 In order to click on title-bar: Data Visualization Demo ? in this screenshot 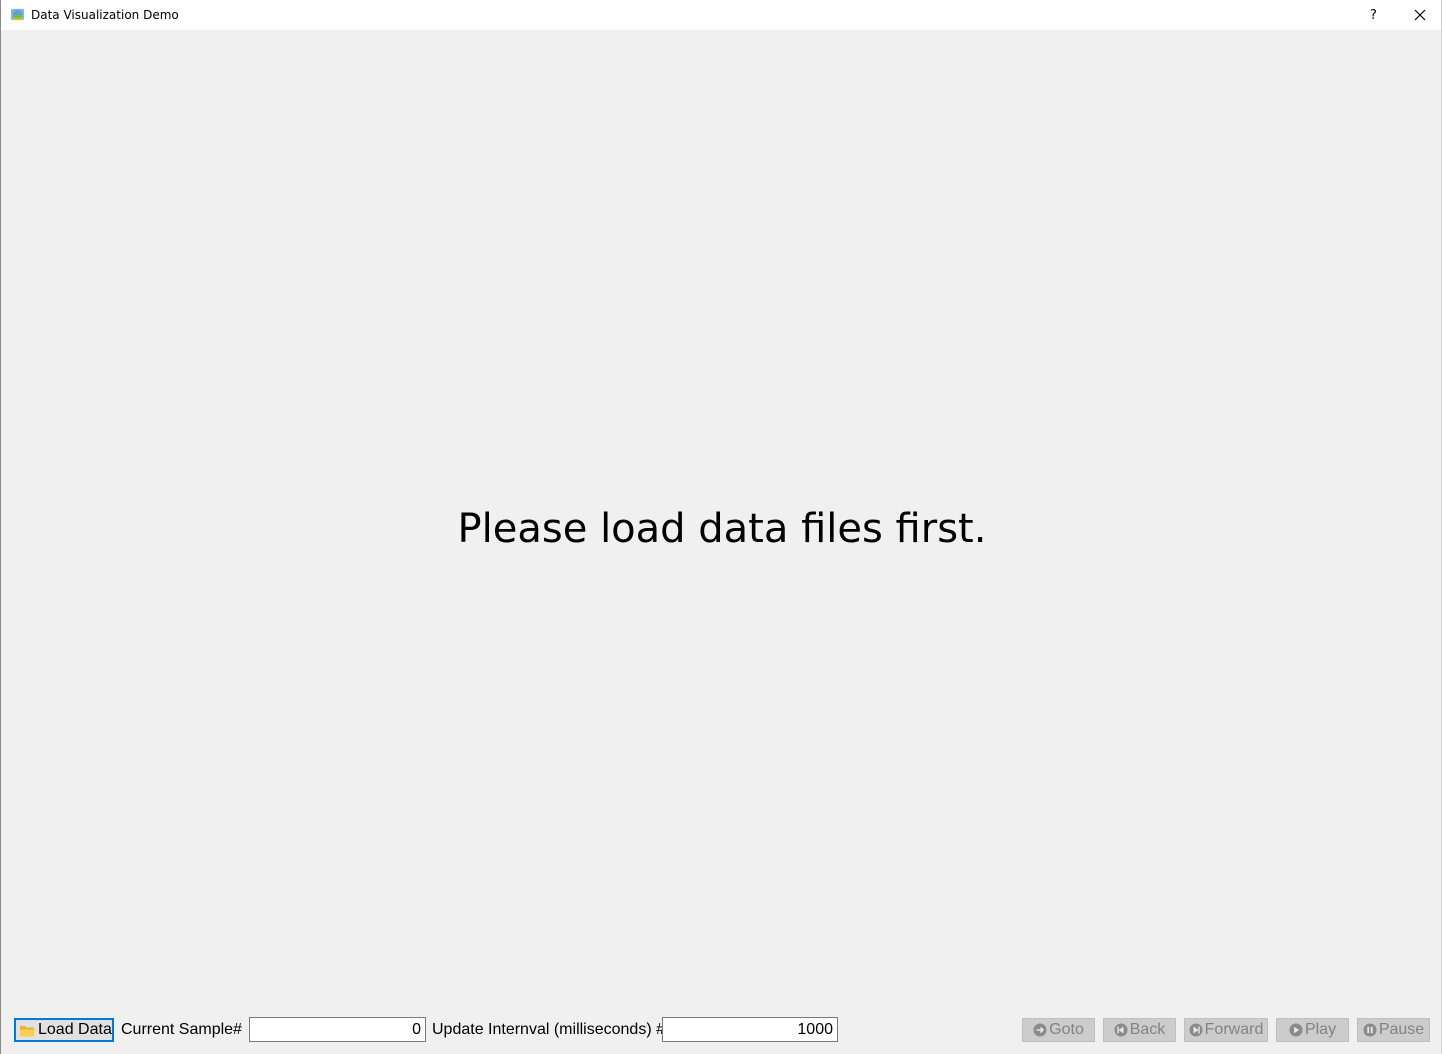, I will do `click(721, 15)`.